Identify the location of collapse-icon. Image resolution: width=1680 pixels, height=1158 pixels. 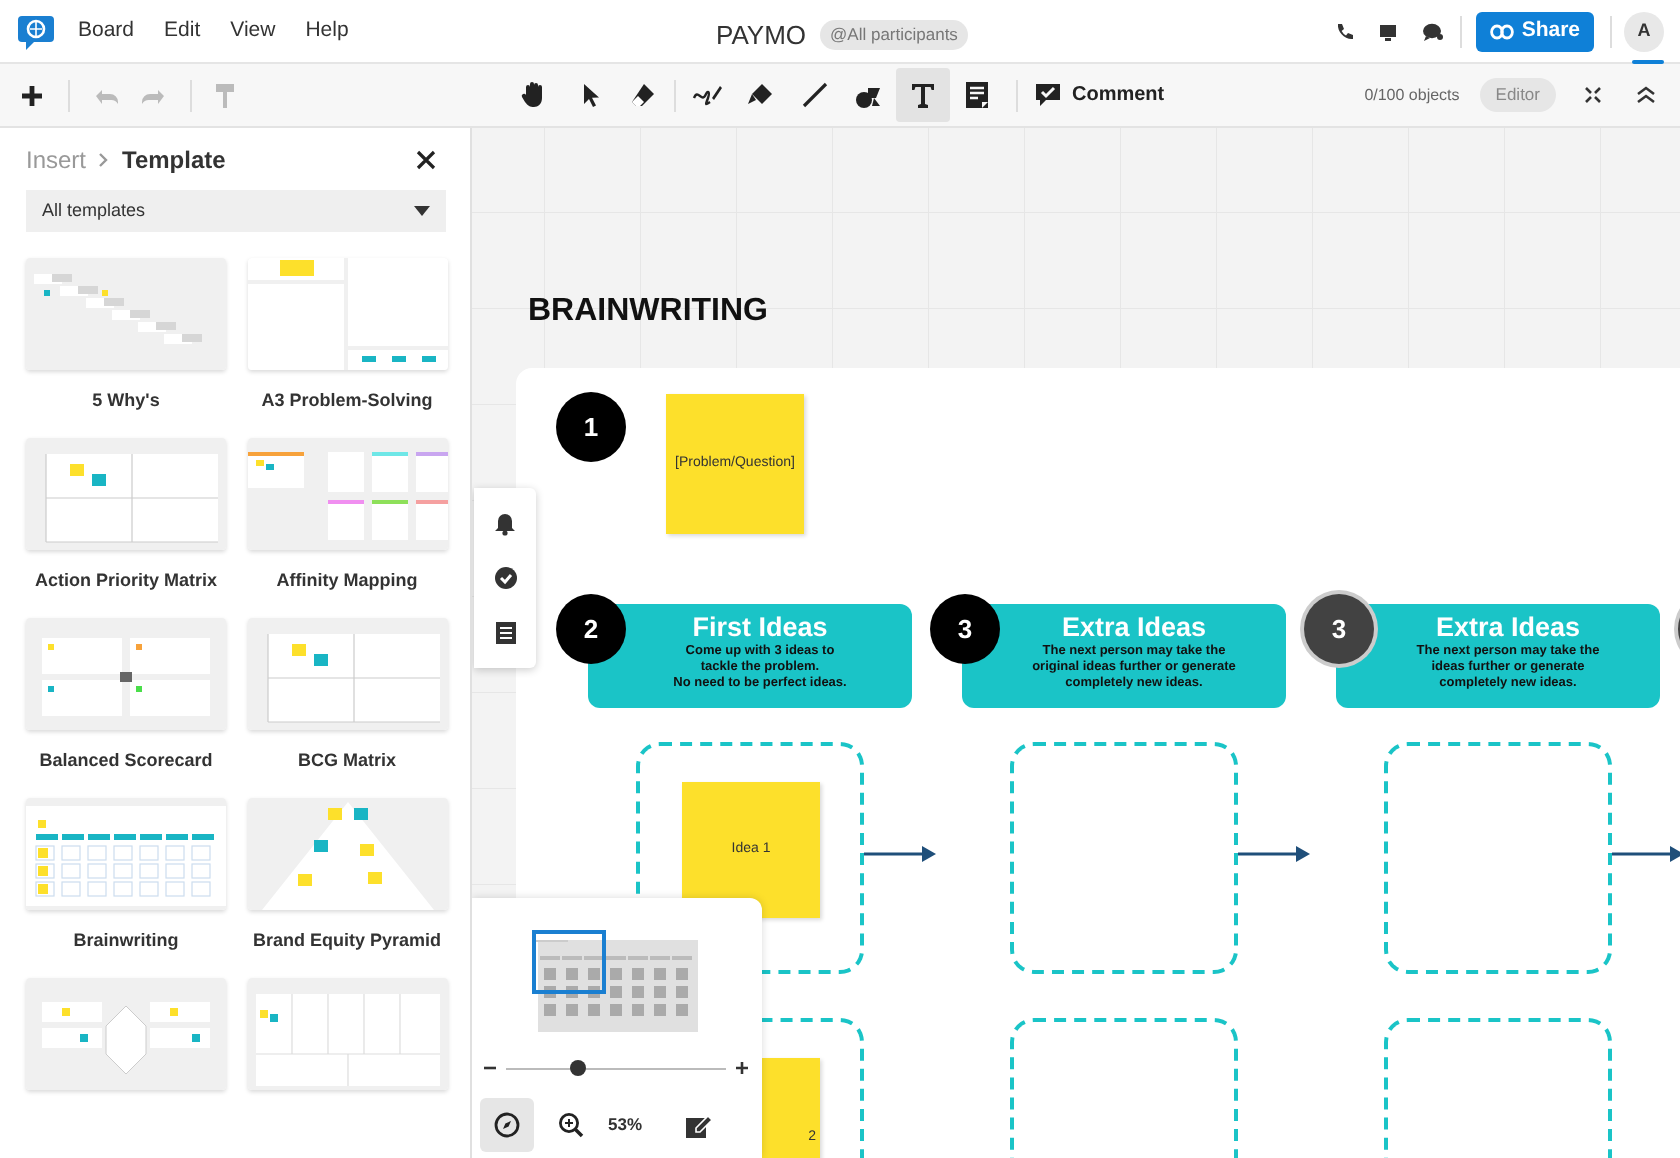
(1646, 95).